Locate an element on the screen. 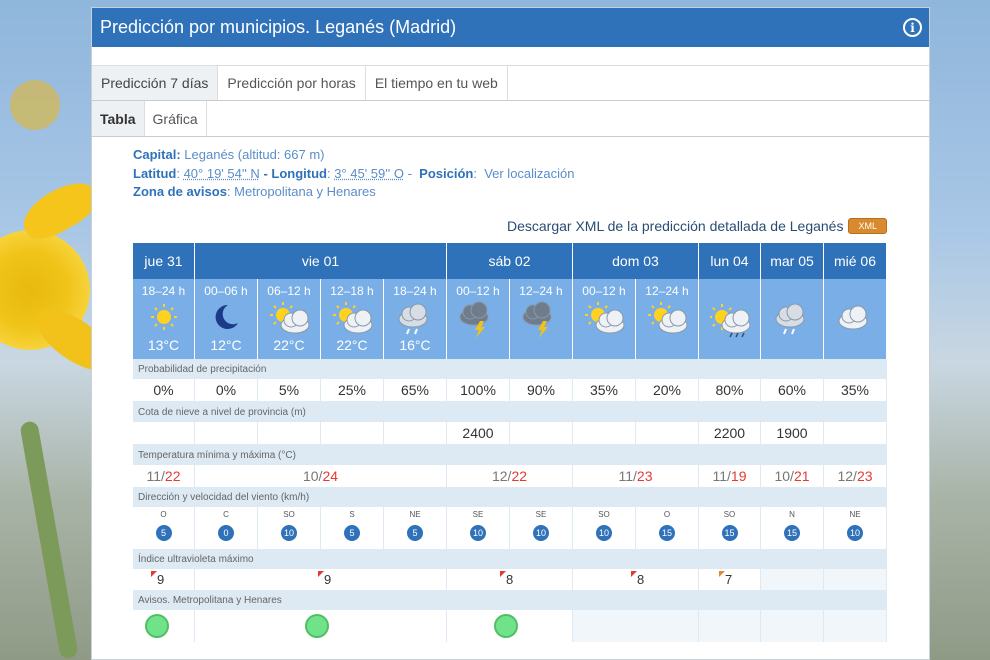  period-cell: 00–06 h 12°C is located at coordinates (226, 319).